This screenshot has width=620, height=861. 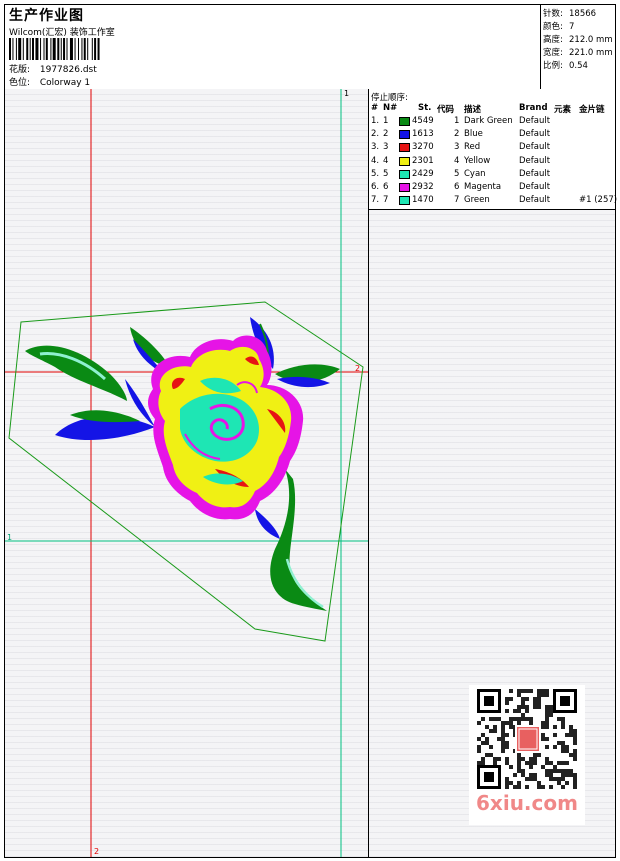 What do you see at coordinates (20, 83) in the screenshot?
I see `colorway-label: 色位:` at bounding box center [20, 83].